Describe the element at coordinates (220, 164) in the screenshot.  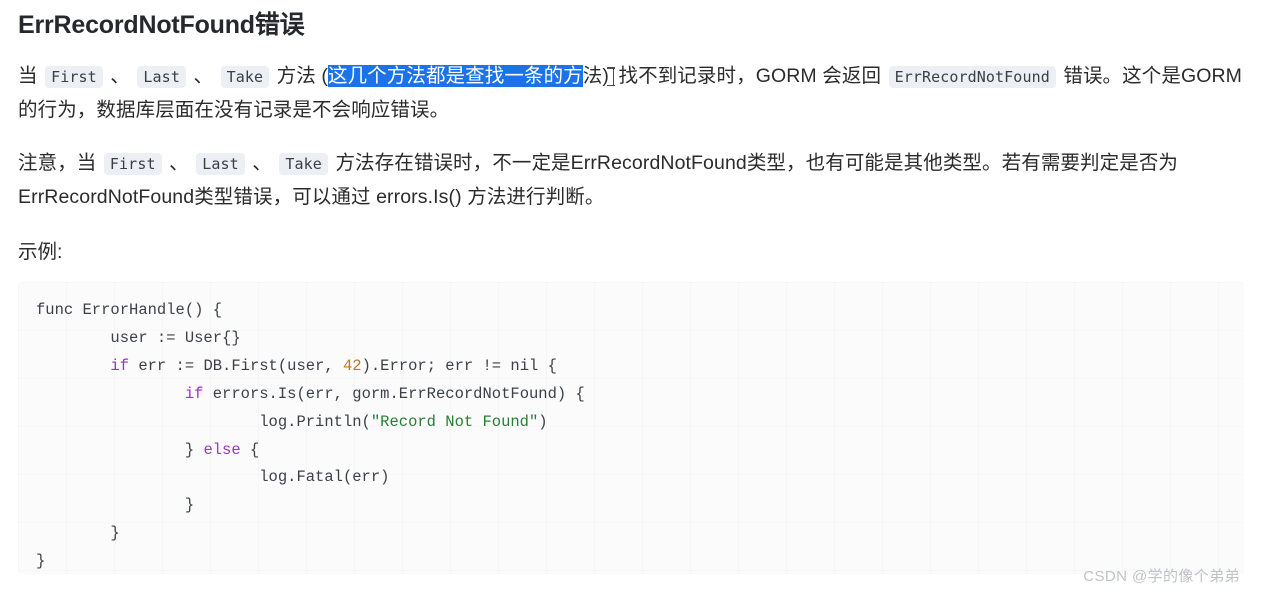
I see `inline-code-last-2: Last` at that location.